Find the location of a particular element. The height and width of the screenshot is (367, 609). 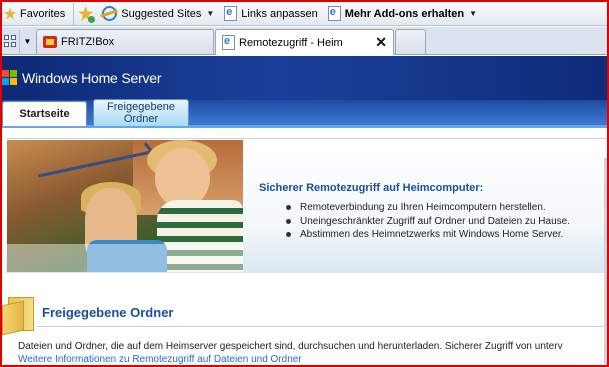

tab-list-chevron-icon: ▼ is located at coordinates (27, 41).